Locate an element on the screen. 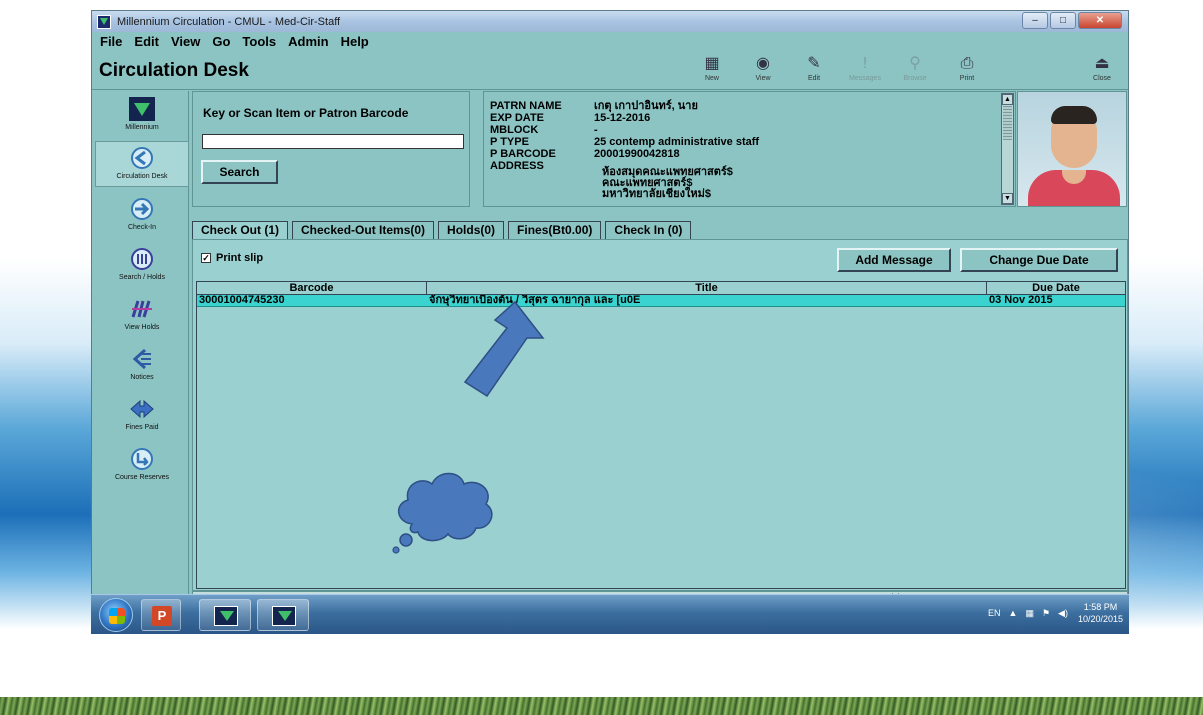 The height and width of the screenshot is (715, 1203). patron-field-key: MBLOCK is located at coordinates (514, 130).